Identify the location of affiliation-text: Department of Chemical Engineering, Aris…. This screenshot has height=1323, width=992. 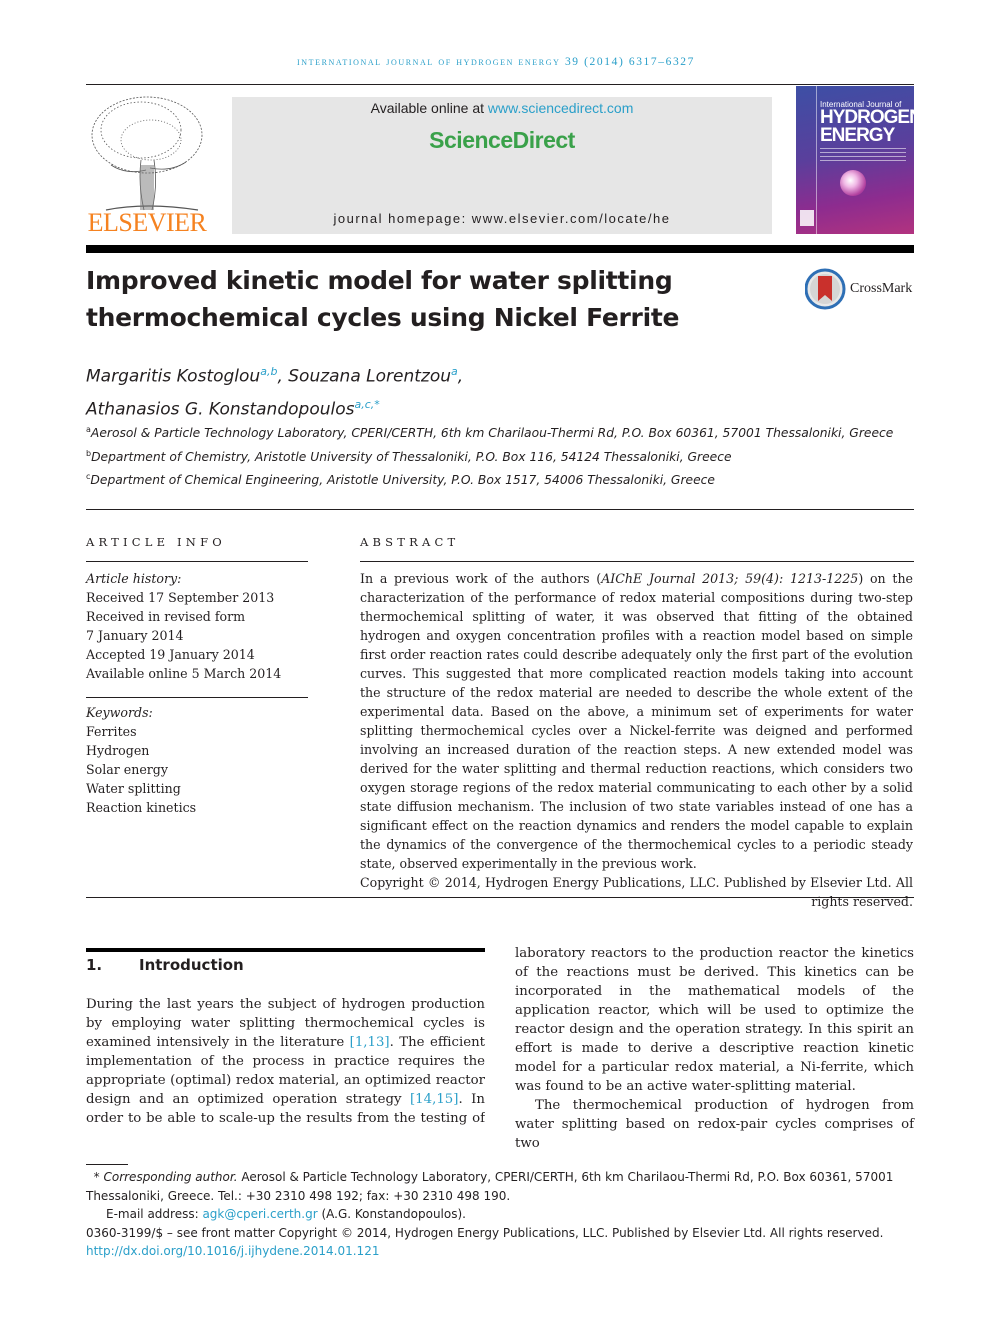
(402, 480).